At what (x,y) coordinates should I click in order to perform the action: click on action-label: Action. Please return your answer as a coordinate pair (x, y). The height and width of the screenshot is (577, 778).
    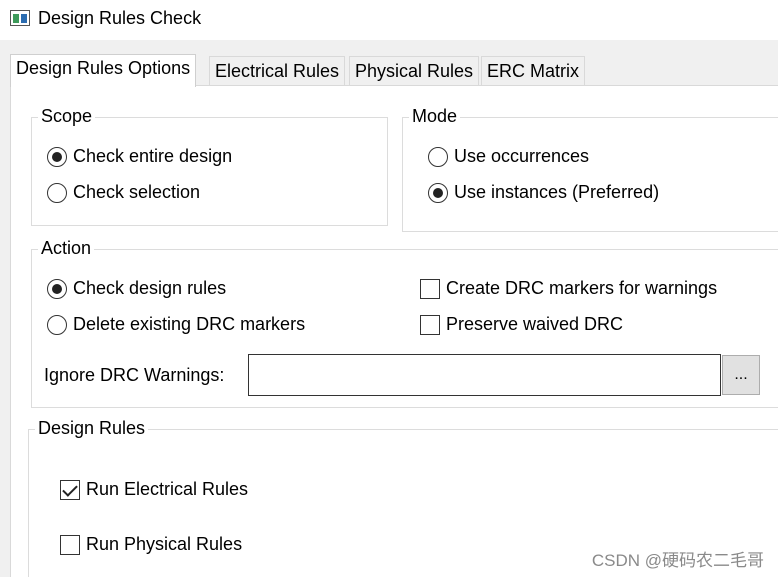
    Looking at the image, I should click on (66, 248).